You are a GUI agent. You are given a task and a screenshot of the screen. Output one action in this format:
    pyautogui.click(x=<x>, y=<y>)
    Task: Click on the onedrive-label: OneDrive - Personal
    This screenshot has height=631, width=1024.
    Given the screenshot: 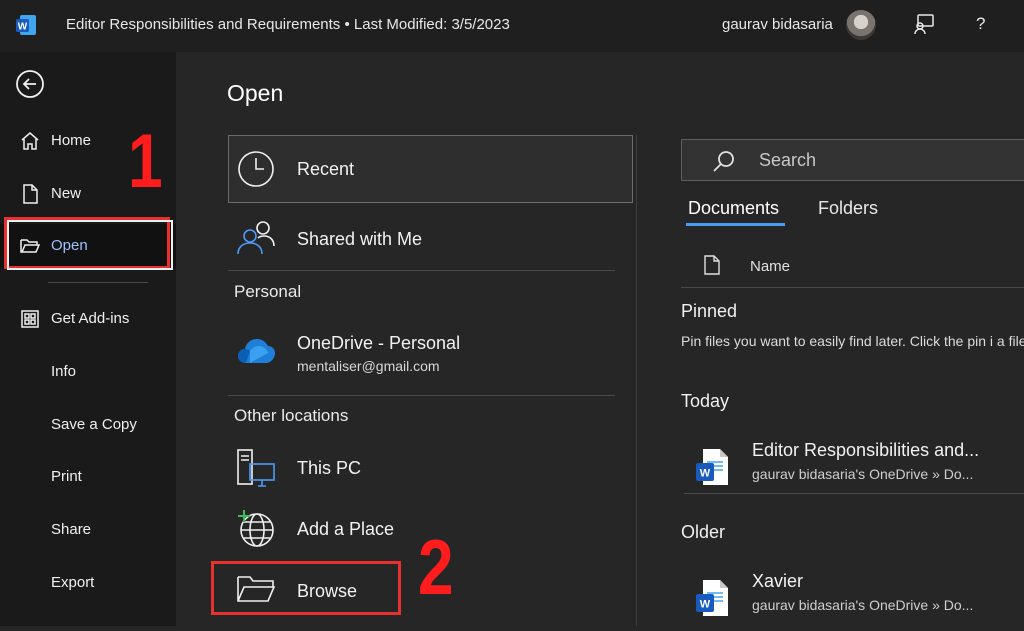 What is the action you would take?
    pyautogui.click(x=379, y=343)
    